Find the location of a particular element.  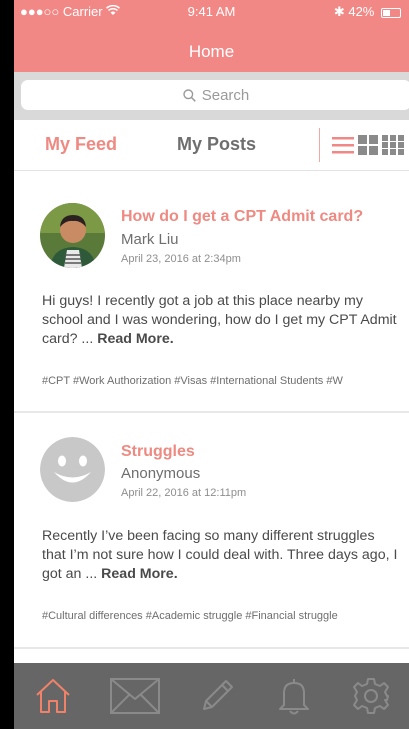

search-input: Search is located at coordinates (215, 95).